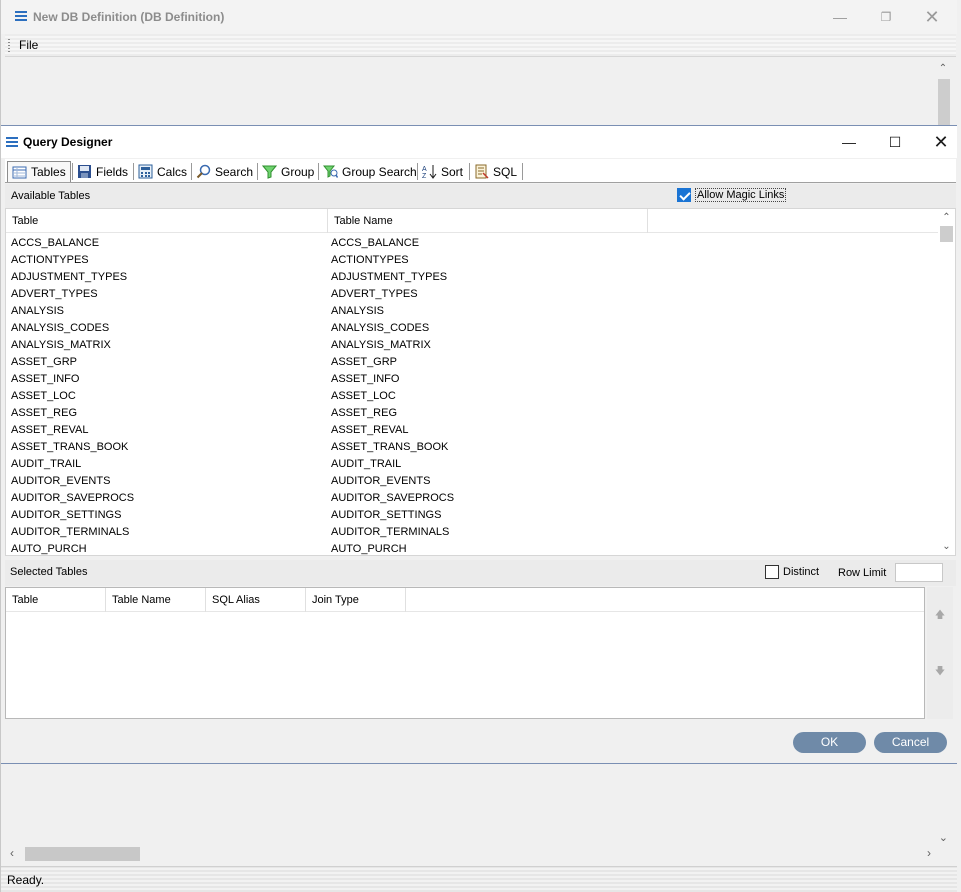  Describe the element at coordinates (684, 195) in the screenshot. I see `allow-magic-links-checkbox` at that location.